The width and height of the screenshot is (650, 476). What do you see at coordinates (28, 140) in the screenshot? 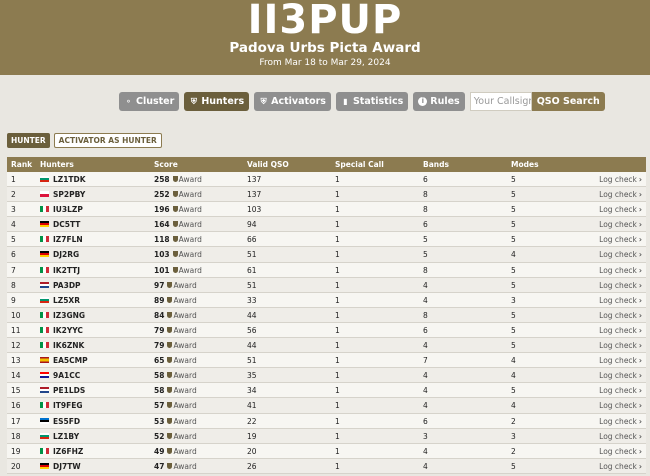
I see `tab-hunter: HUNTER` at bounding box center [28, 140].